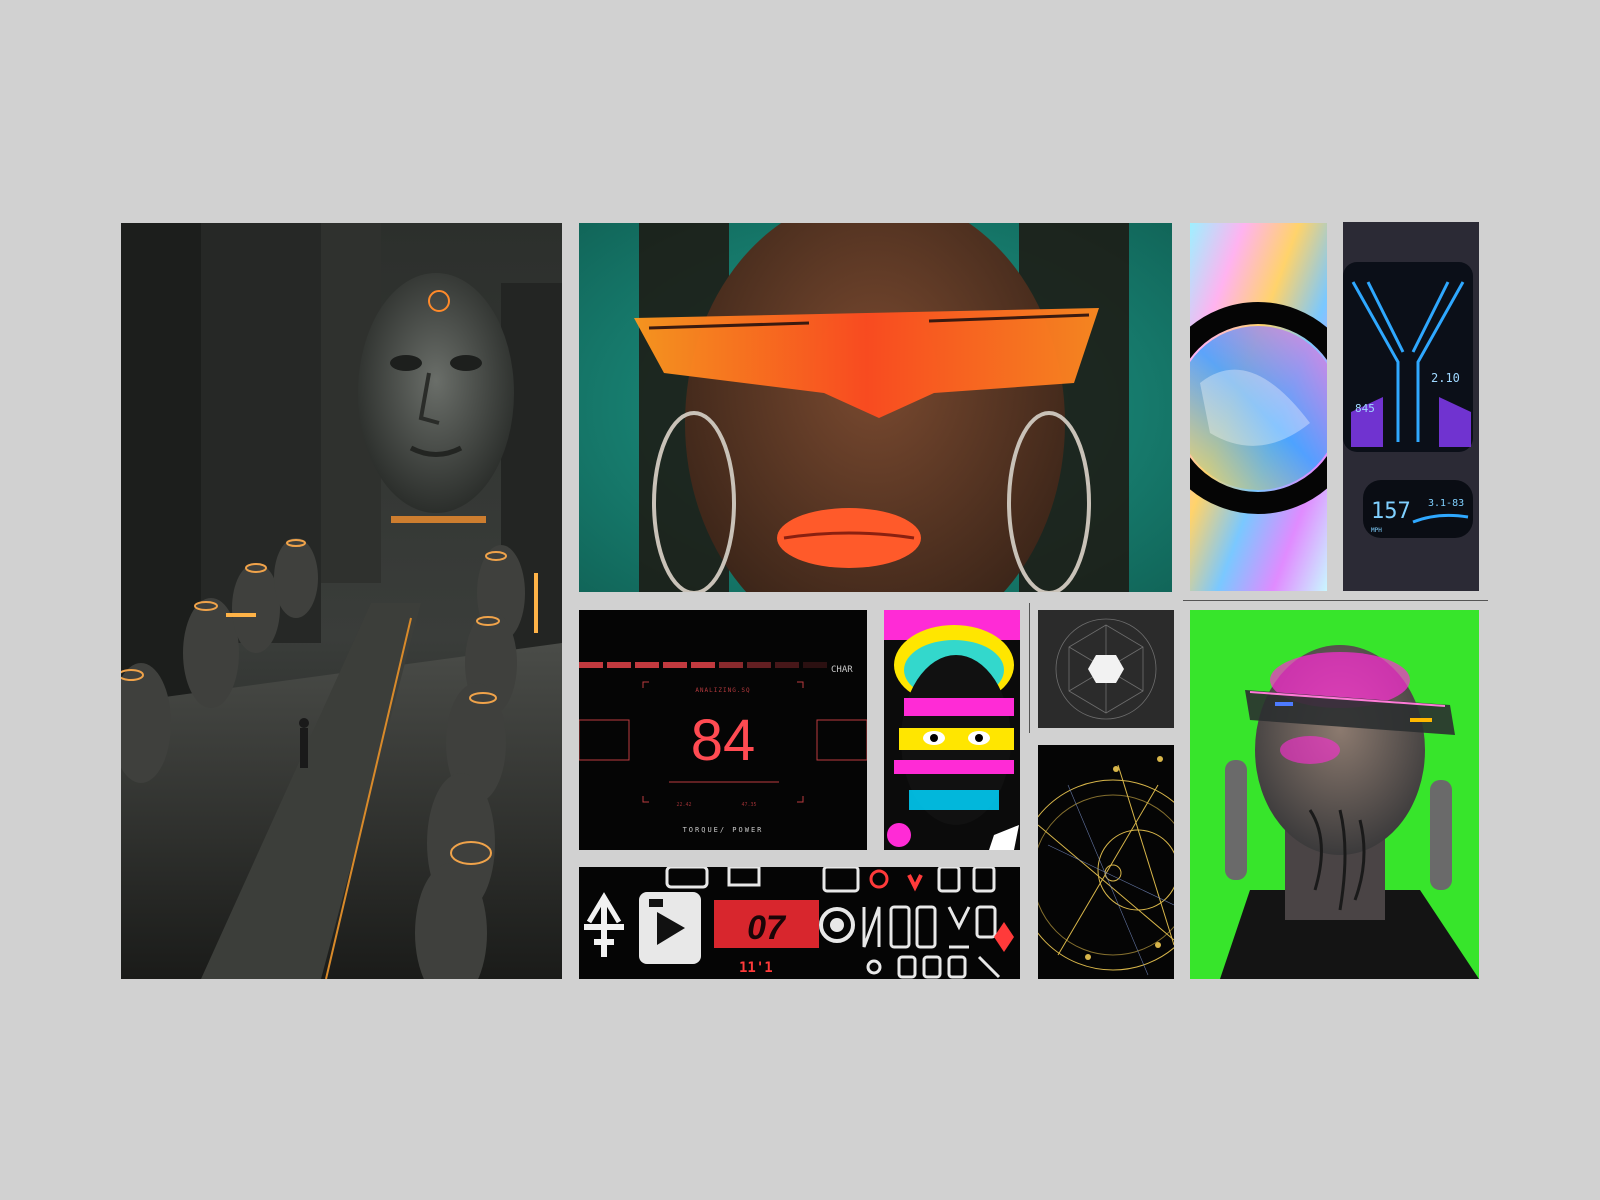 The image size is (1600, 1200). I want to click on dashboard-gear-unit: MPH, so click(1376, 530).